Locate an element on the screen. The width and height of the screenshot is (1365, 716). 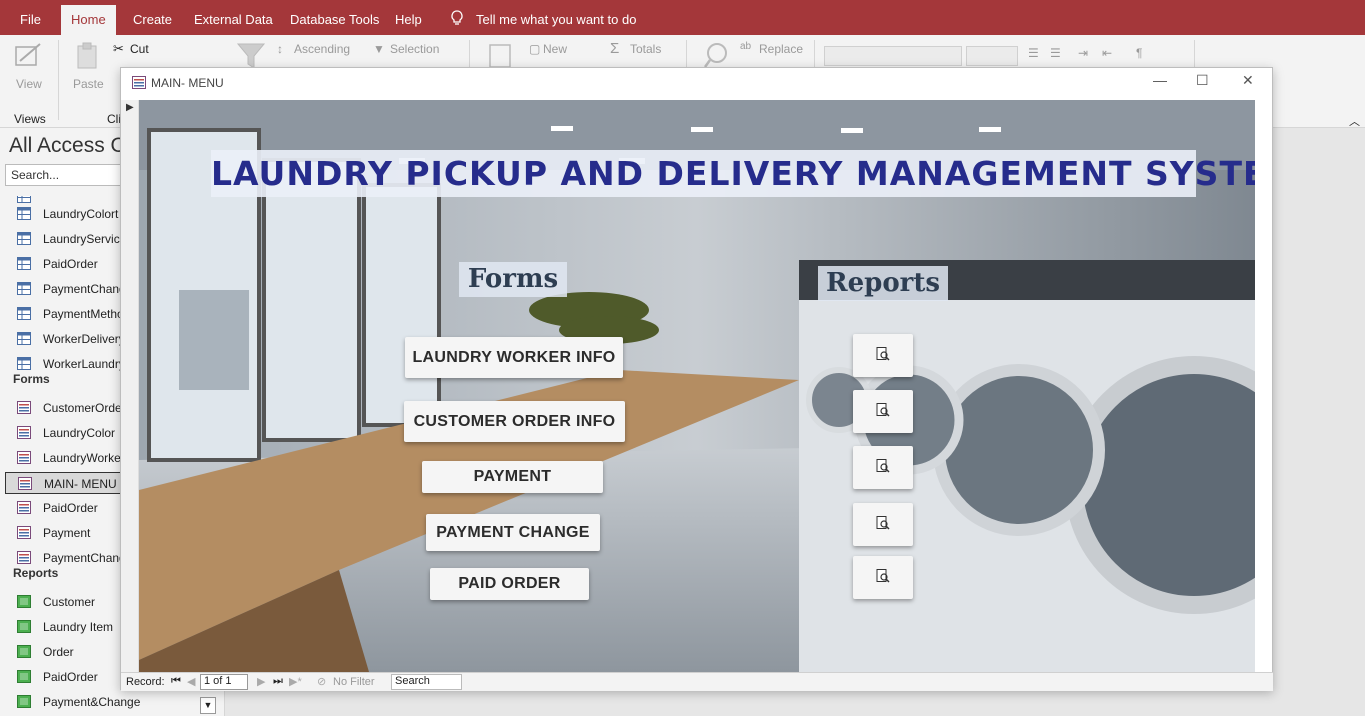
order-report-preview-button is located at coordinates (883, 467).